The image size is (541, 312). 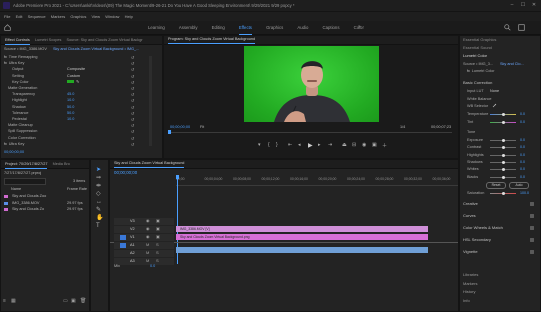 I want to click on tab-sequence: Sky and Clouds Zoom Virtual Background, so click(x=149, y=164).